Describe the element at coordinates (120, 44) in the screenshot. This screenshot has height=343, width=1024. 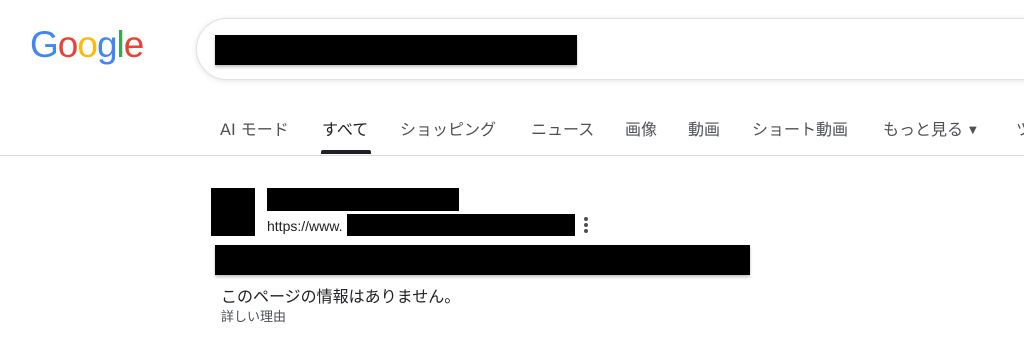
I see `logo-letter: l` at that location.